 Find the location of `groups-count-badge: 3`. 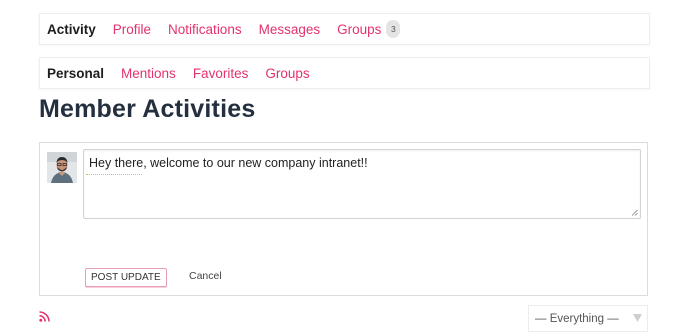

groups-count-badge: 3 is located at coordinates (393, 29).